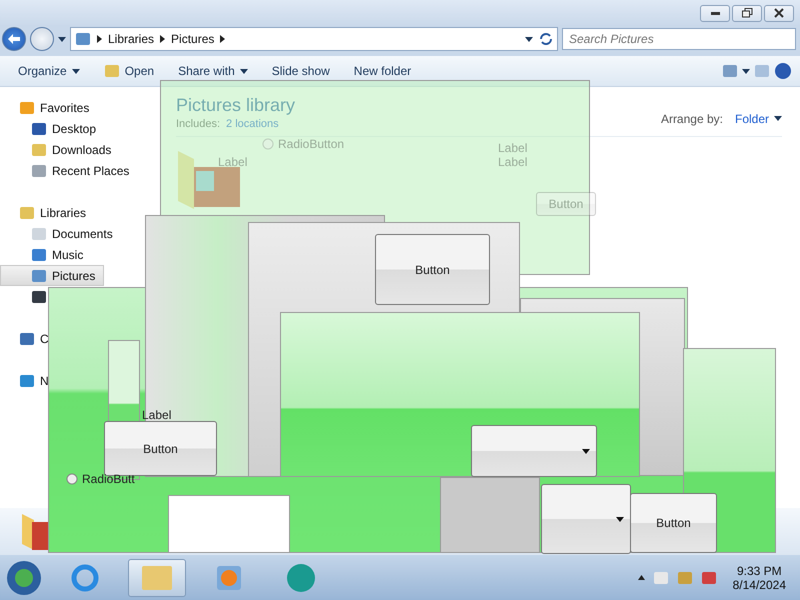 The height and width of the screenshot is (600, 800). What do you see at coordinates (49, 128) in the screenshot?
I see `sidebar-item: Desktop` at bounding box center [49, 128].